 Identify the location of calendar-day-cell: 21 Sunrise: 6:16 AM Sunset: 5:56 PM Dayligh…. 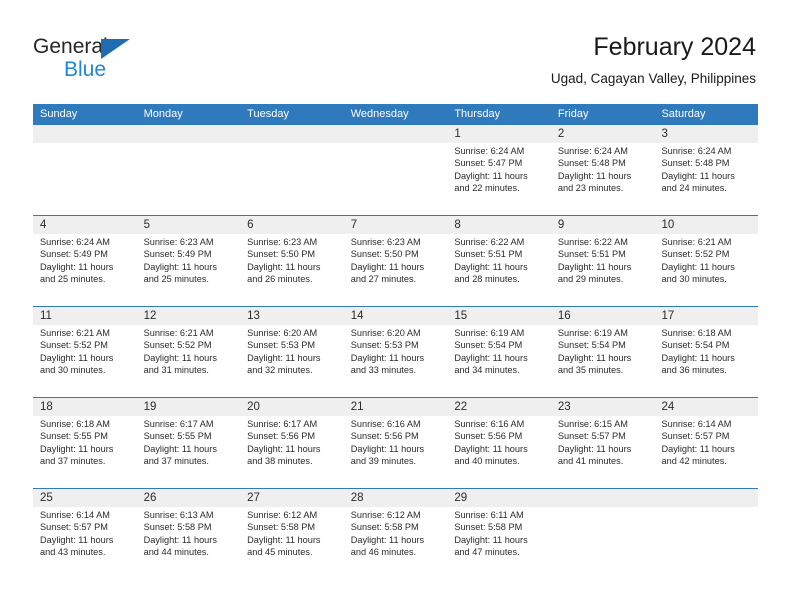
(396, 443).